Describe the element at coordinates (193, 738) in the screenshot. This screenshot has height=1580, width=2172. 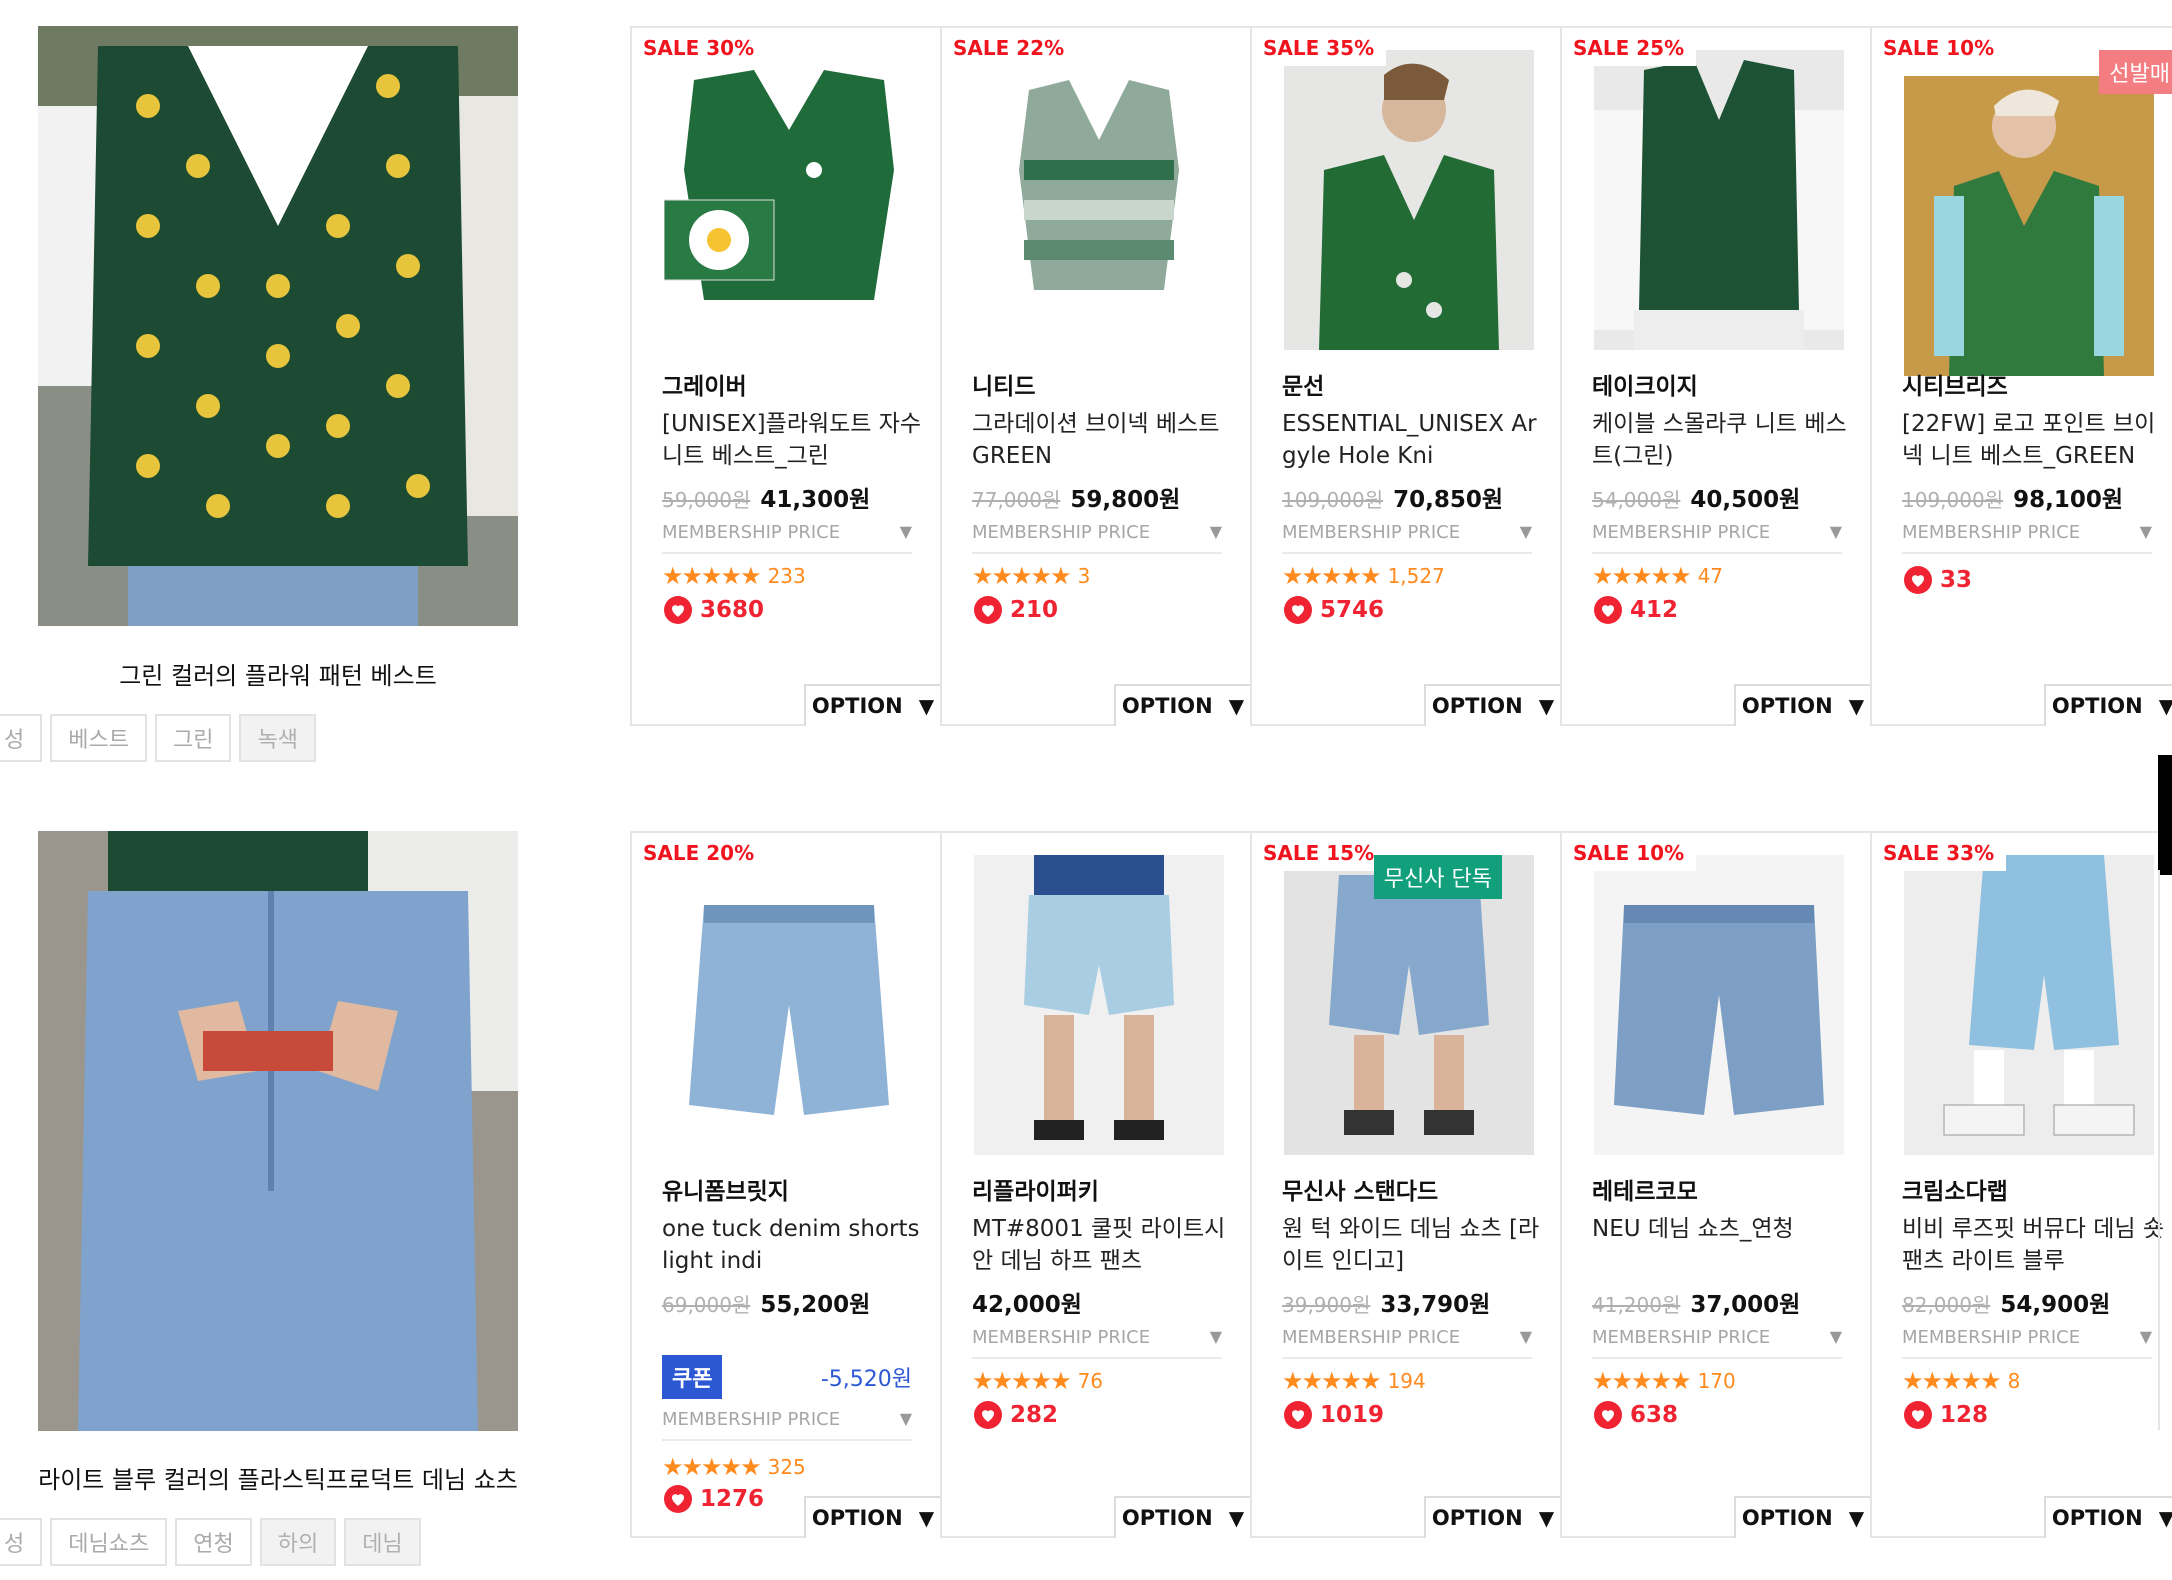
I see `tag: 그린` at that location.